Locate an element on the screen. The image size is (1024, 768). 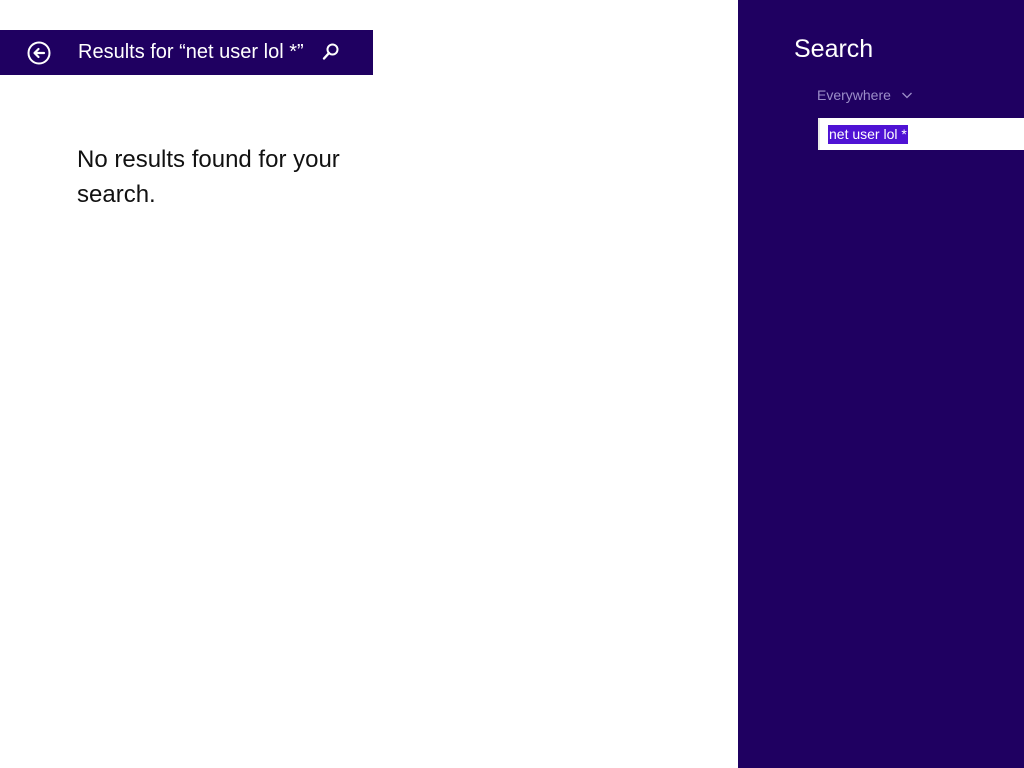
search-icon is located at coordinates (330, 51).